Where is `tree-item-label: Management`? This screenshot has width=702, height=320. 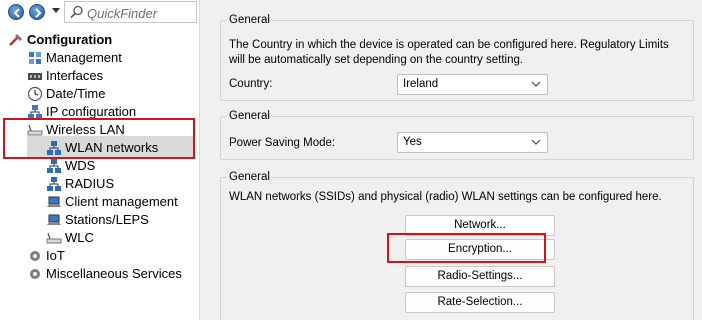
tree-item-label: Management is located at coordinates (84, 57).